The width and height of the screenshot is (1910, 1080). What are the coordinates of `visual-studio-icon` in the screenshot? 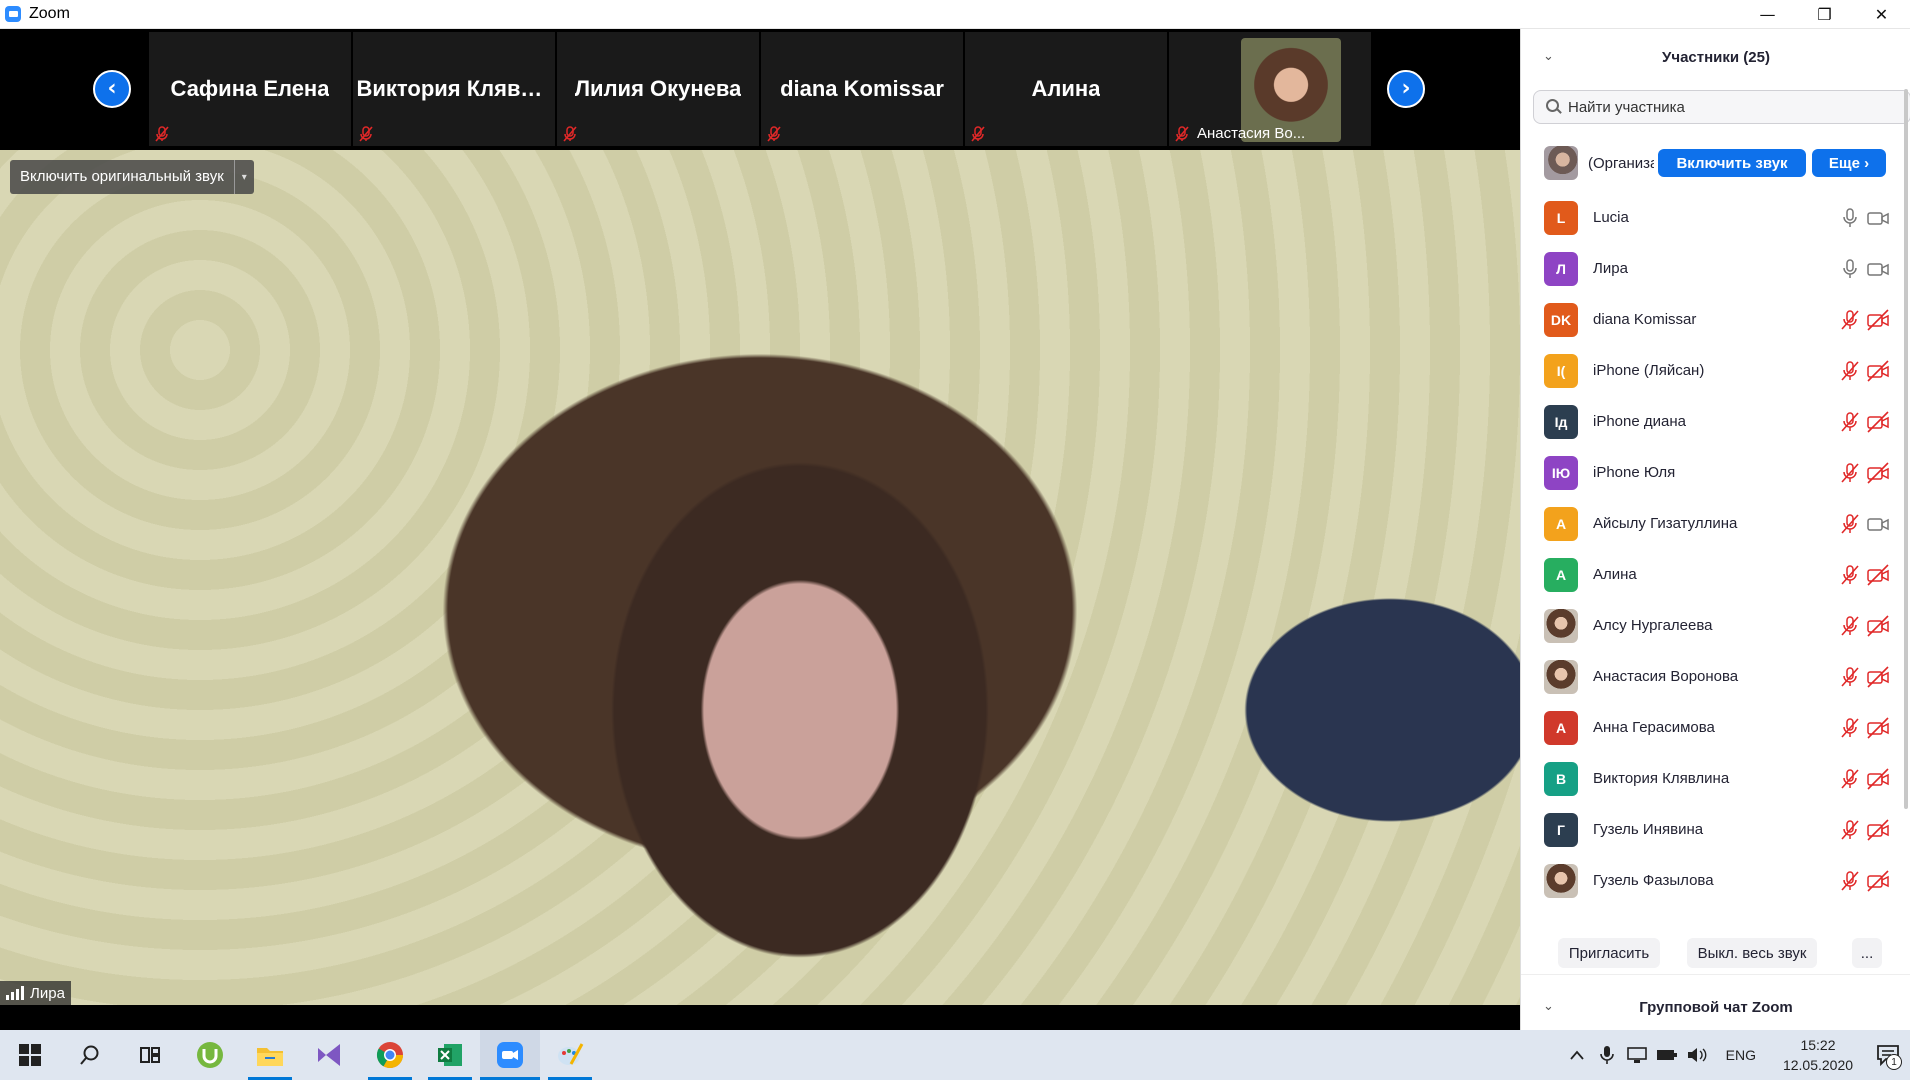 It's located at (329, 1055).